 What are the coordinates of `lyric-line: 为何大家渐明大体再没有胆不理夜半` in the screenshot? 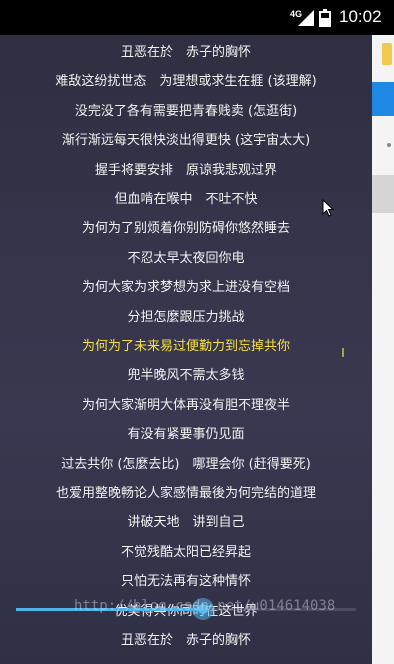 It's located at (186, 406).